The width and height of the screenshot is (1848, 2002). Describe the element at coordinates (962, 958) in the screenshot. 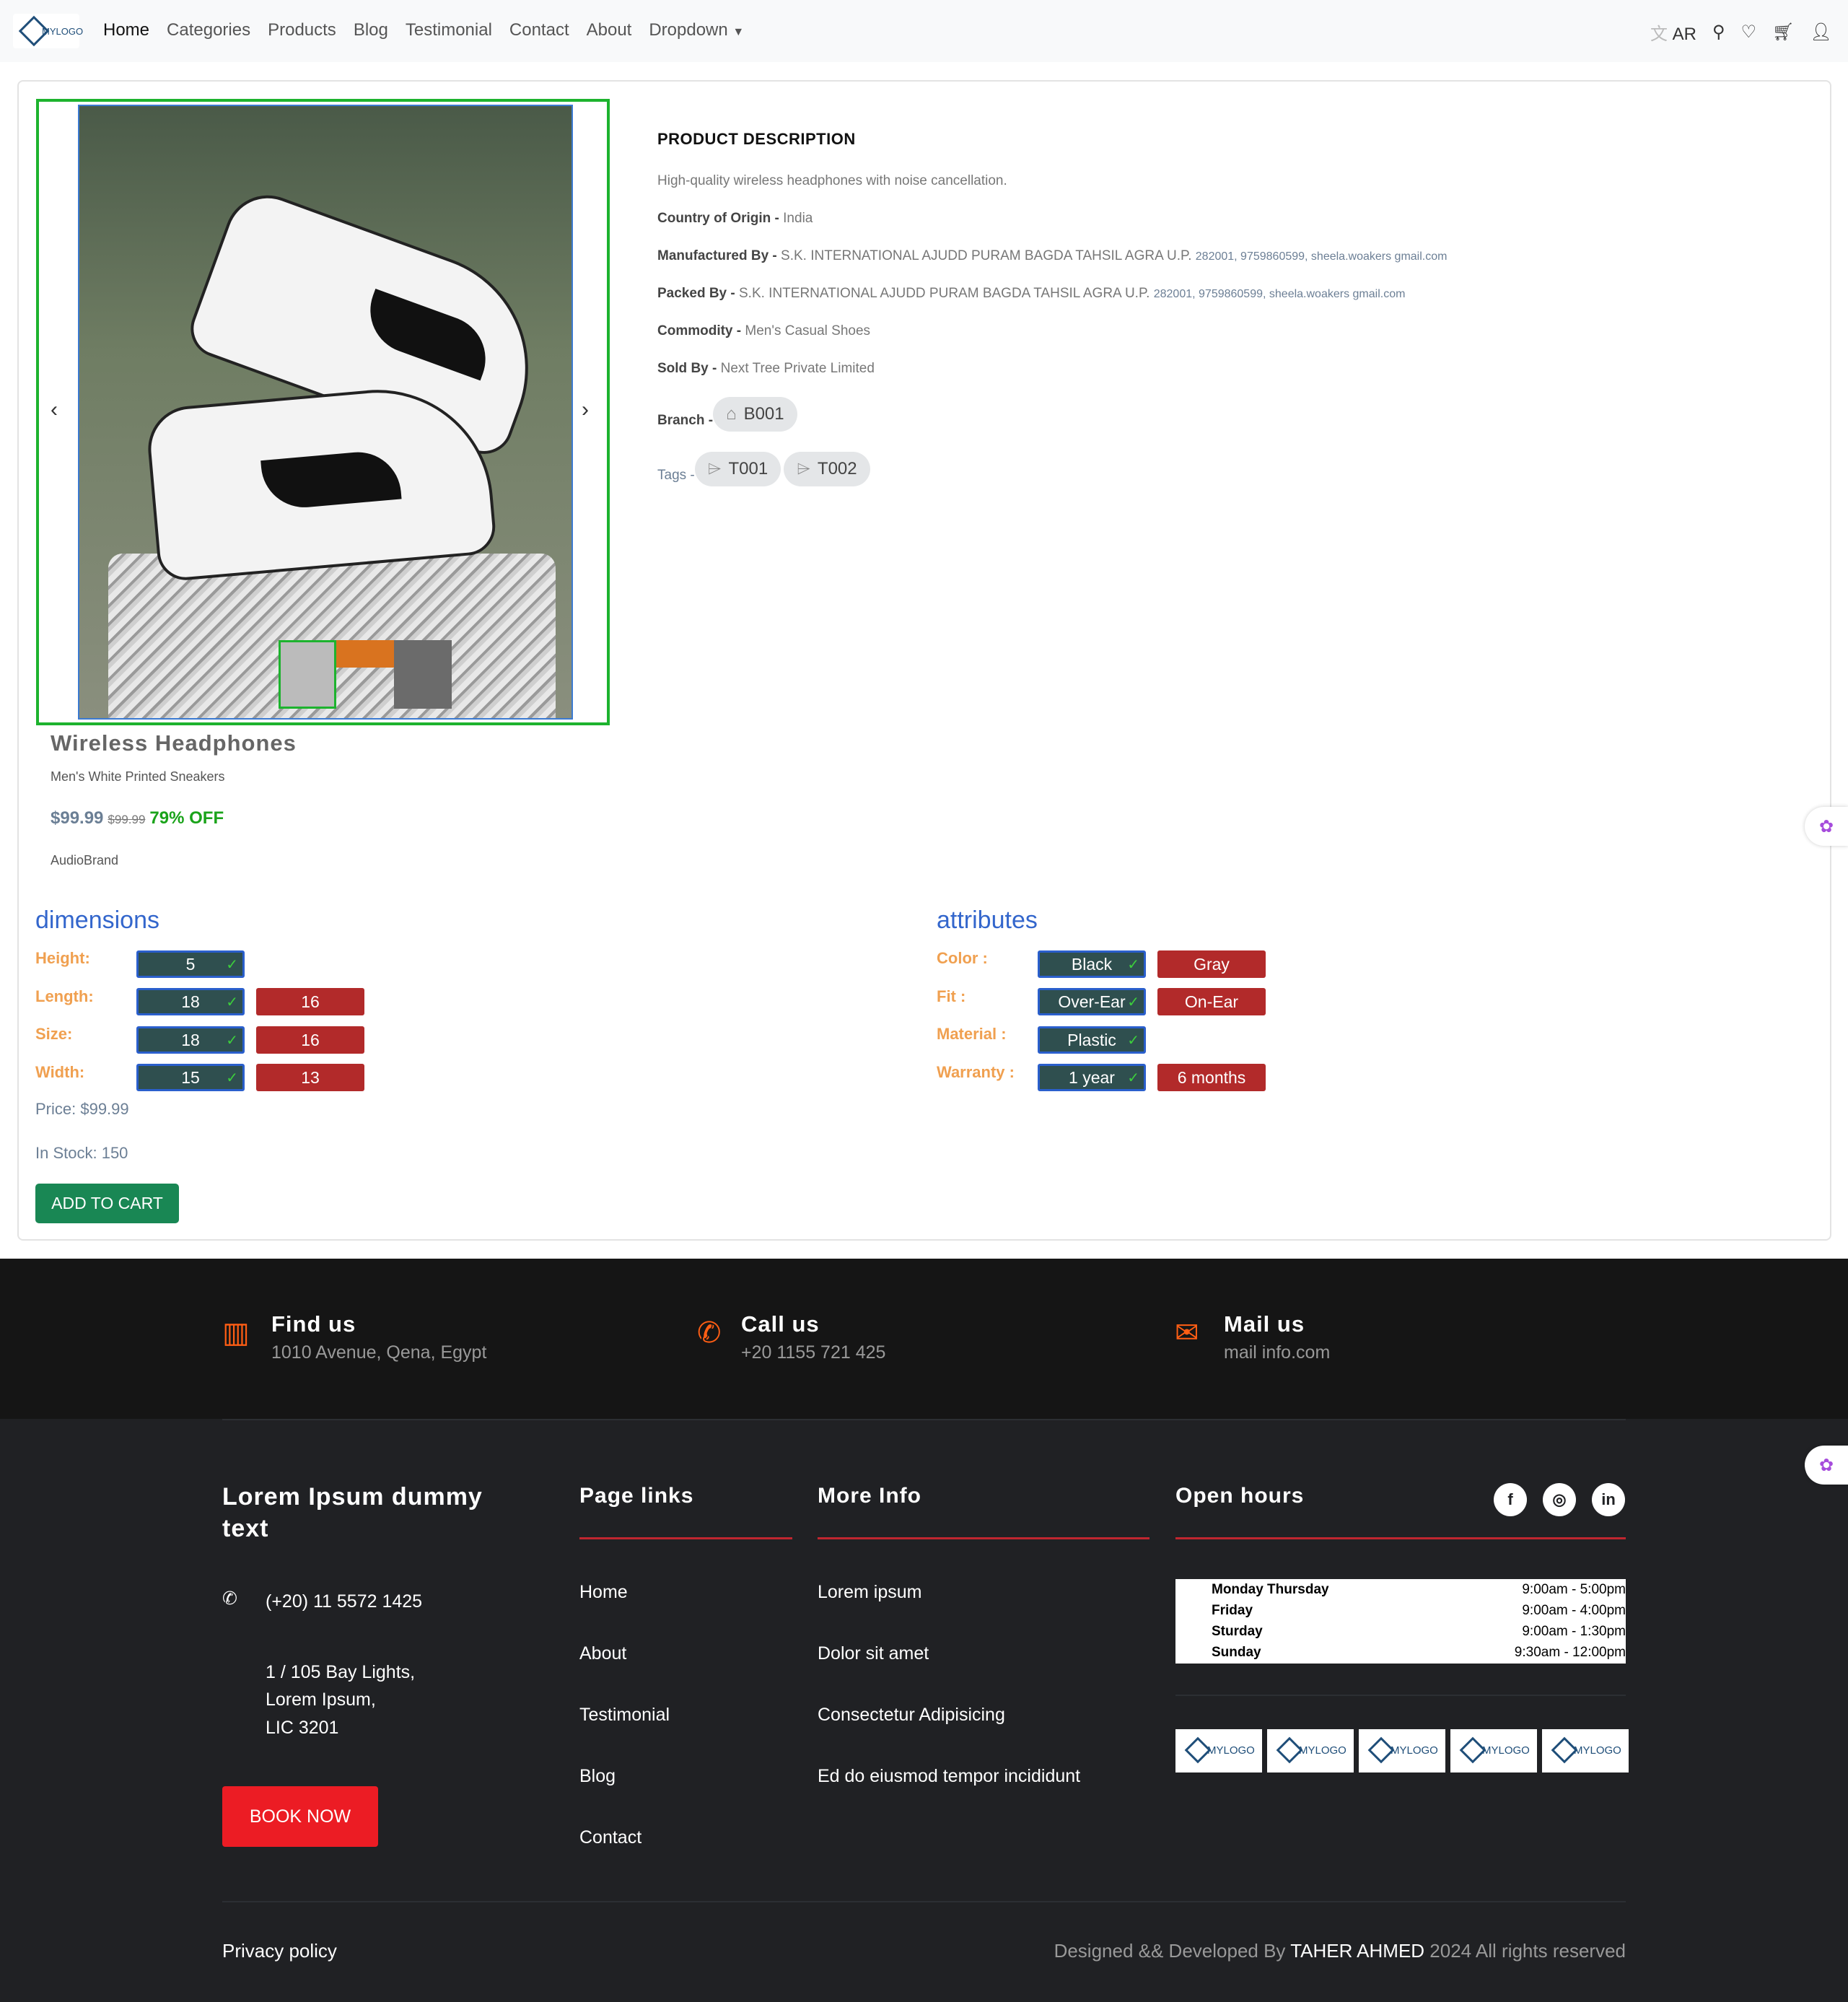

I see `color-label: Color :` at that location.